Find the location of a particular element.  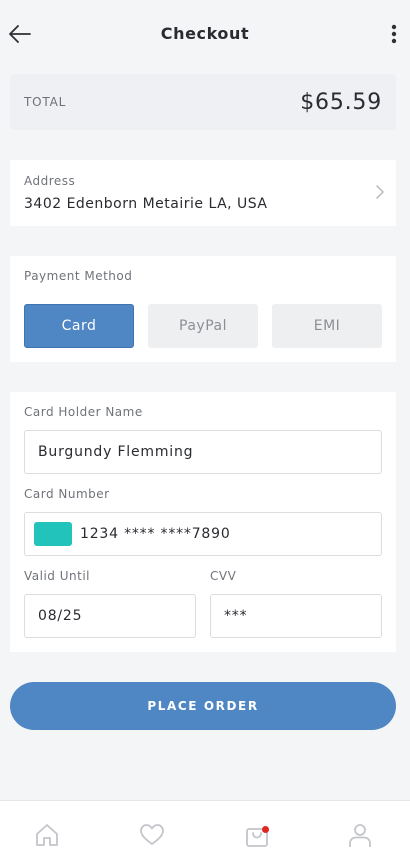

order-total: TOTAL $65.59 is located at coordinates (203, 102).